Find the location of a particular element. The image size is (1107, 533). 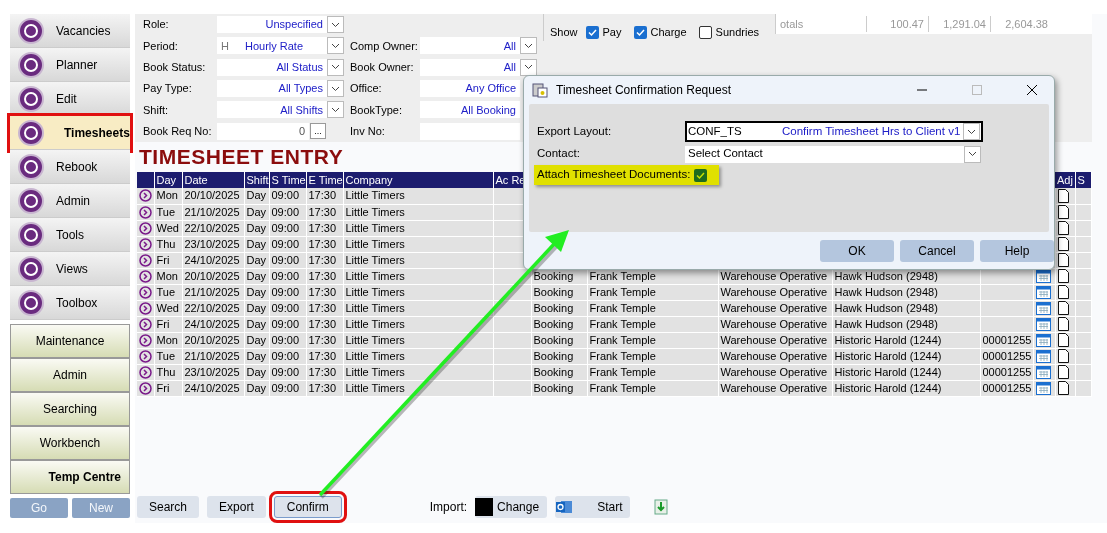

import-button: Start is located at coordinates (593, 507).